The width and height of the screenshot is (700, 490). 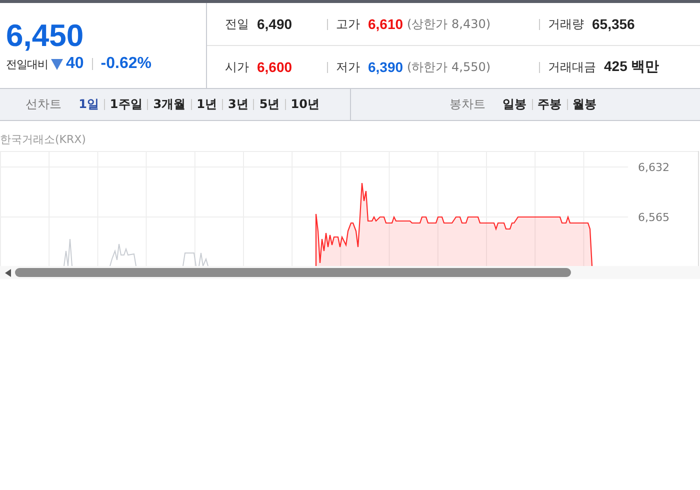 I want to click on period-tab: 3년, so click(x=238, y=104).